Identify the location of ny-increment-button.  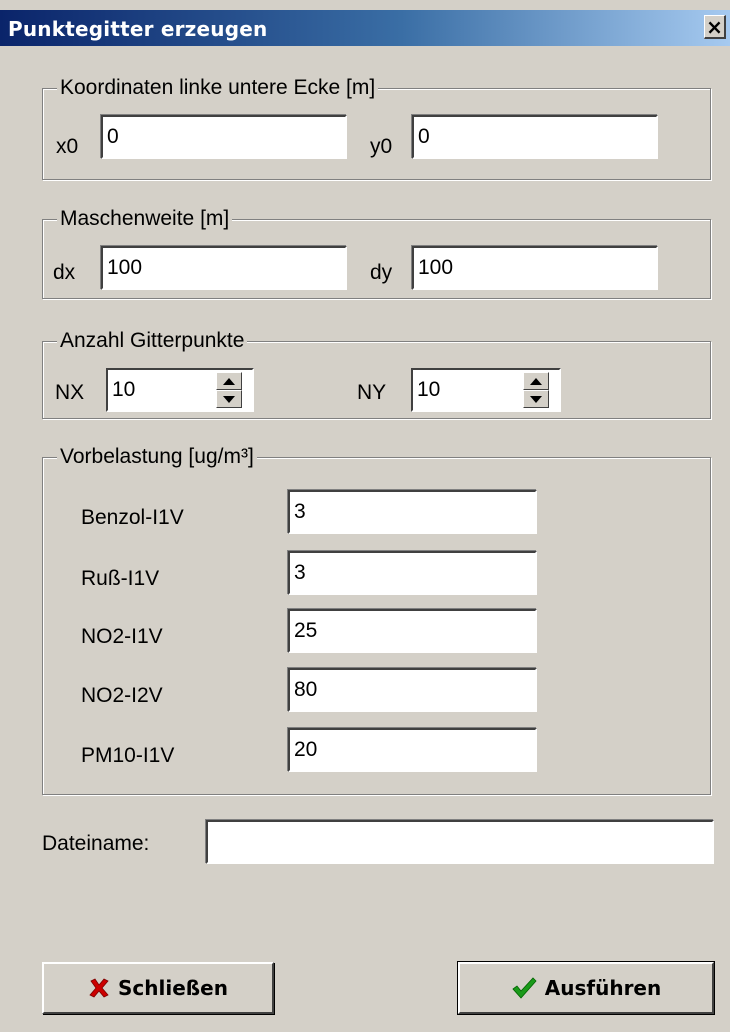
(536, 381).